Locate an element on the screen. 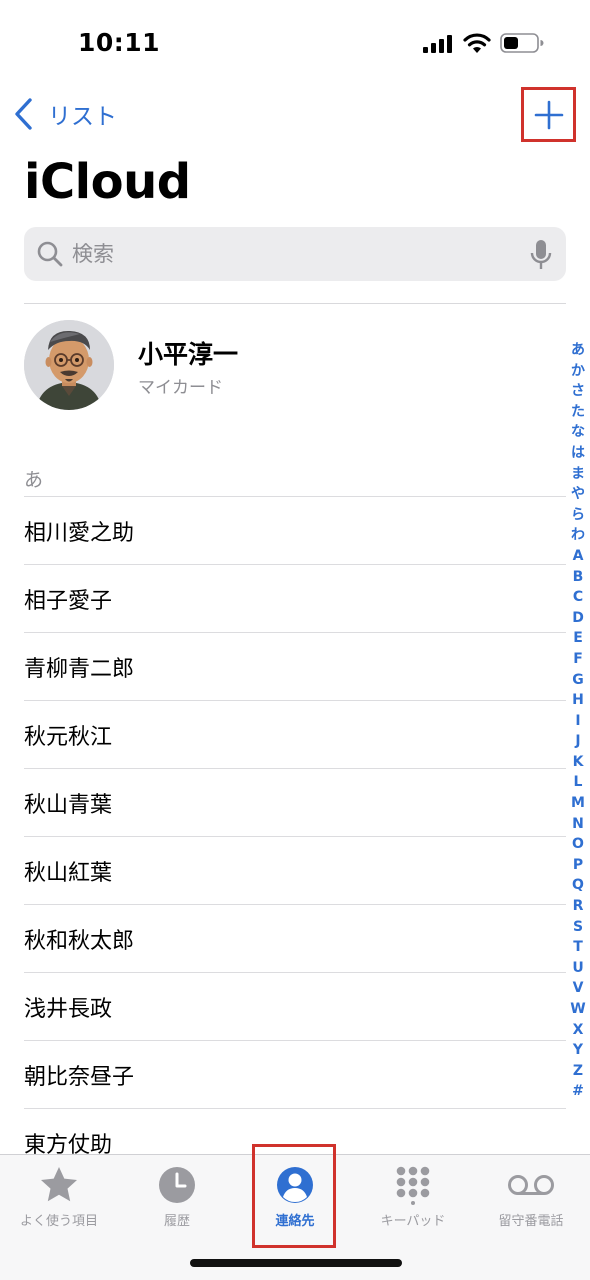 This screenshot has width=590, height=1280. memoji-avatar-icon is located at coordinates (69, 365).